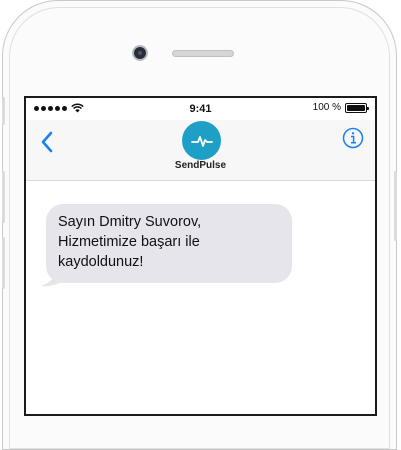 Image resolution: width=401 pixels, height=450 pixels. Describe the element at coordinates (3, 111) in the screenshot. I see `mute-switch` at that location.